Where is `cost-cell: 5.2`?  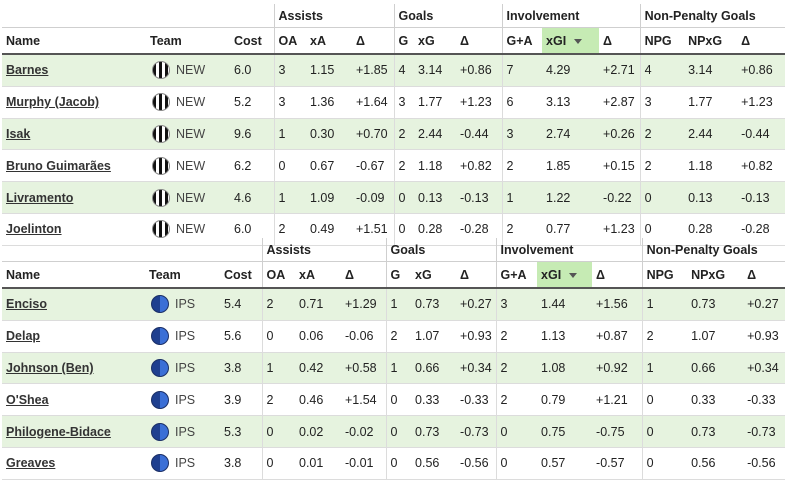 cost-cell: 5.2 is located at coordinates (252, 102).